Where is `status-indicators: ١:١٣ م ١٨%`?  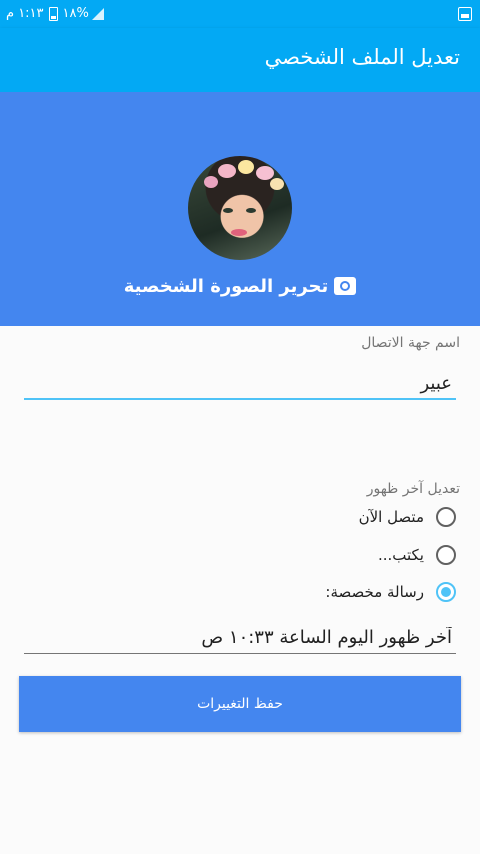 status-indicators: ١:١٣ م ١٨% is located at coordinates (55, 13).